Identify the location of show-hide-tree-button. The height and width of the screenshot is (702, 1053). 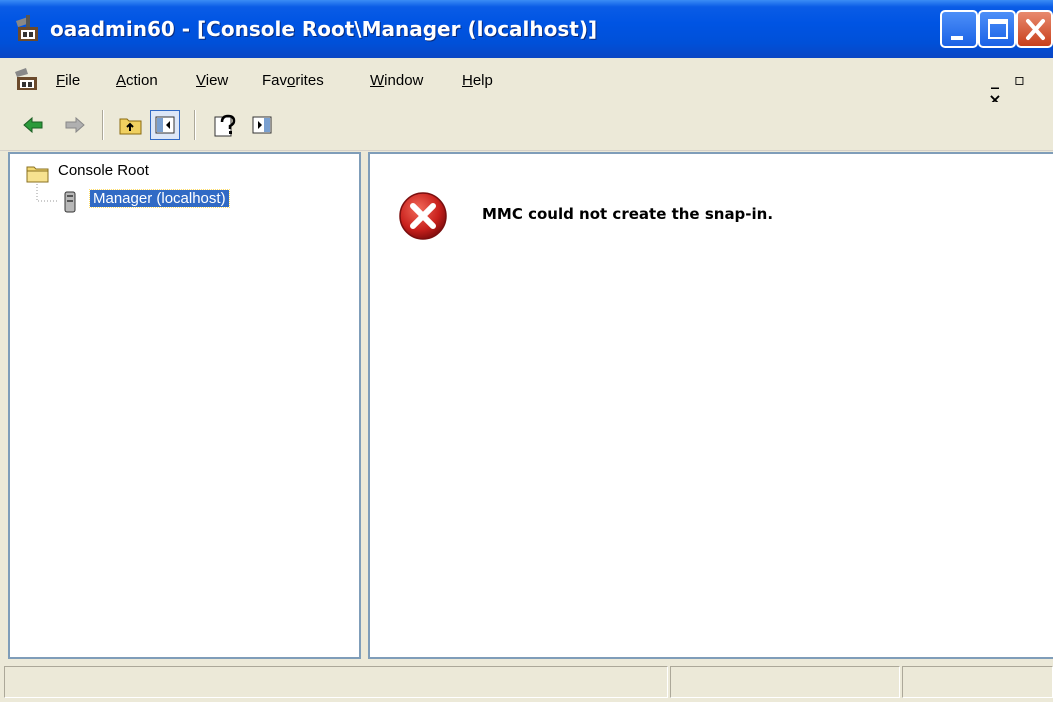
(165, 125).